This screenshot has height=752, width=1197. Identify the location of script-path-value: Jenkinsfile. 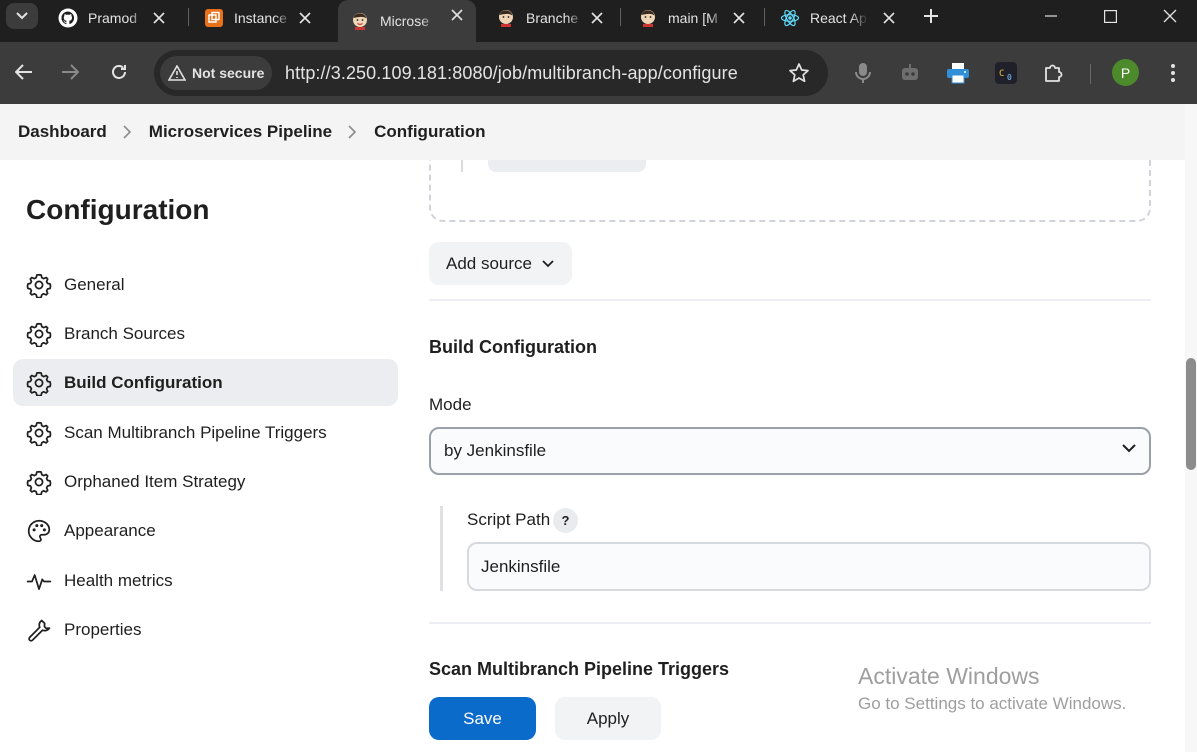
(521, 566).